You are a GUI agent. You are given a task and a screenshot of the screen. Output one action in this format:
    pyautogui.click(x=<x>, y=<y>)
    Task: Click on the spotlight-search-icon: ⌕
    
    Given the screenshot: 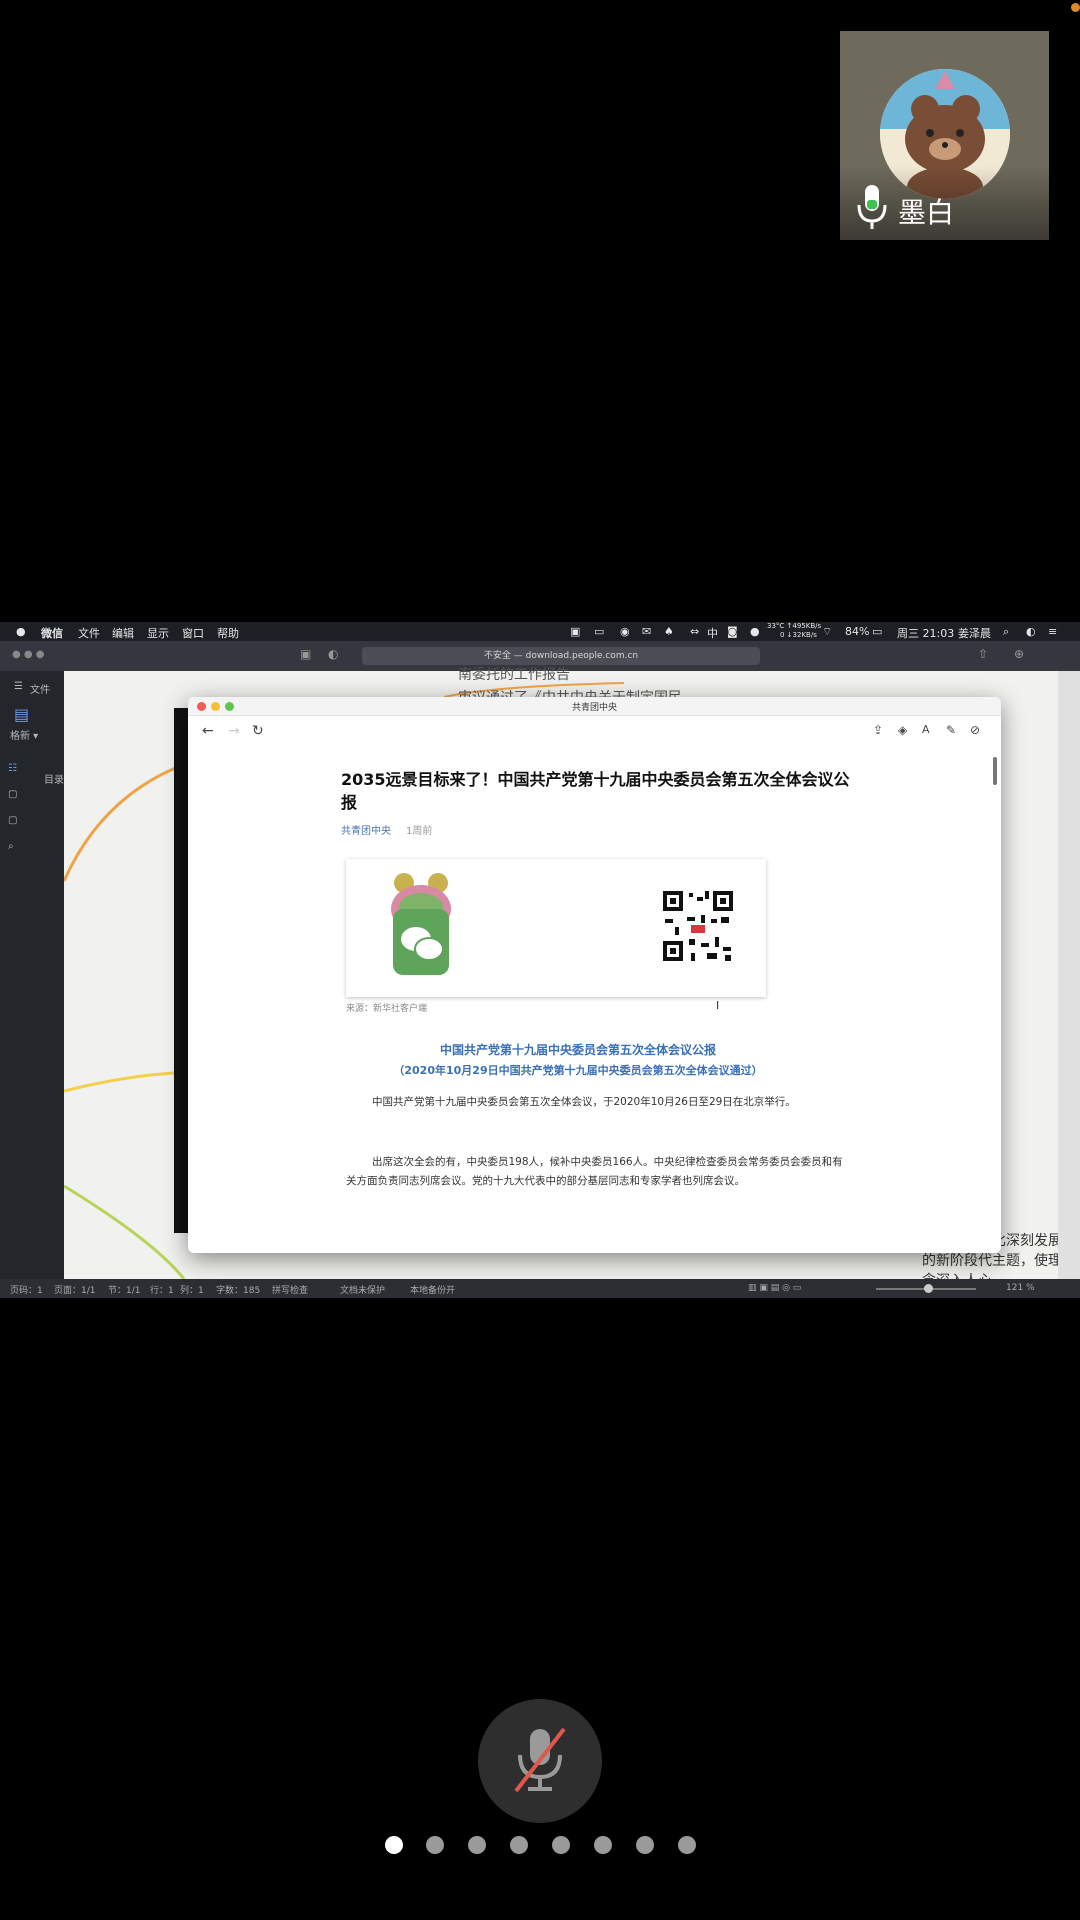 What is the action you would take?
    pyautogui.click(x=1006, y=632)
    